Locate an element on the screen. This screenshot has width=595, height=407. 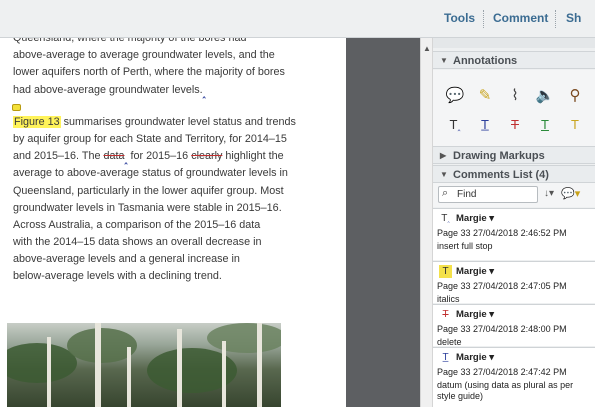
underline-icon: T is located at coordinates (545, 125).